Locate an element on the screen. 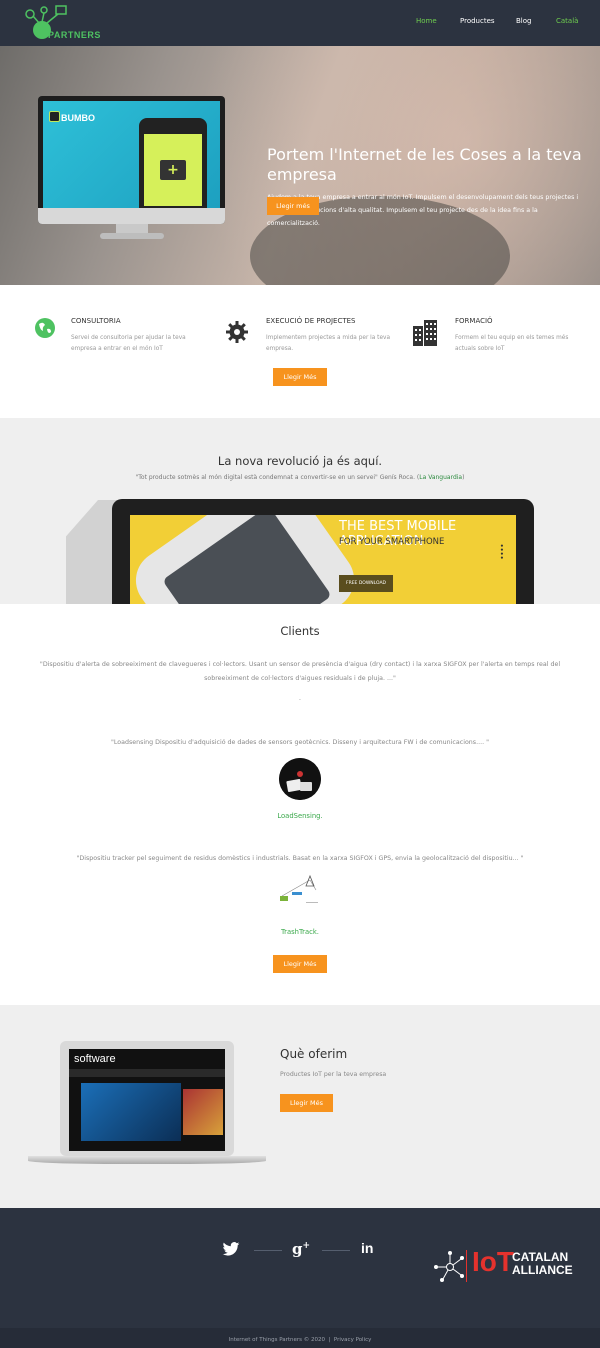 The width and height of the screenshot is (600, 1348). mock-app-name: BUMBO is located at coordinates (78, 118).